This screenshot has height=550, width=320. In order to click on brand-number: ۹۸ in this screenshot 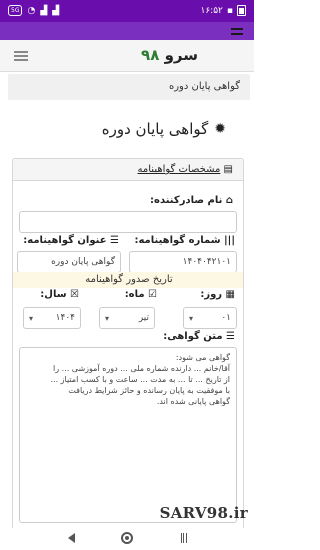, I will do `click(150, 55)`.